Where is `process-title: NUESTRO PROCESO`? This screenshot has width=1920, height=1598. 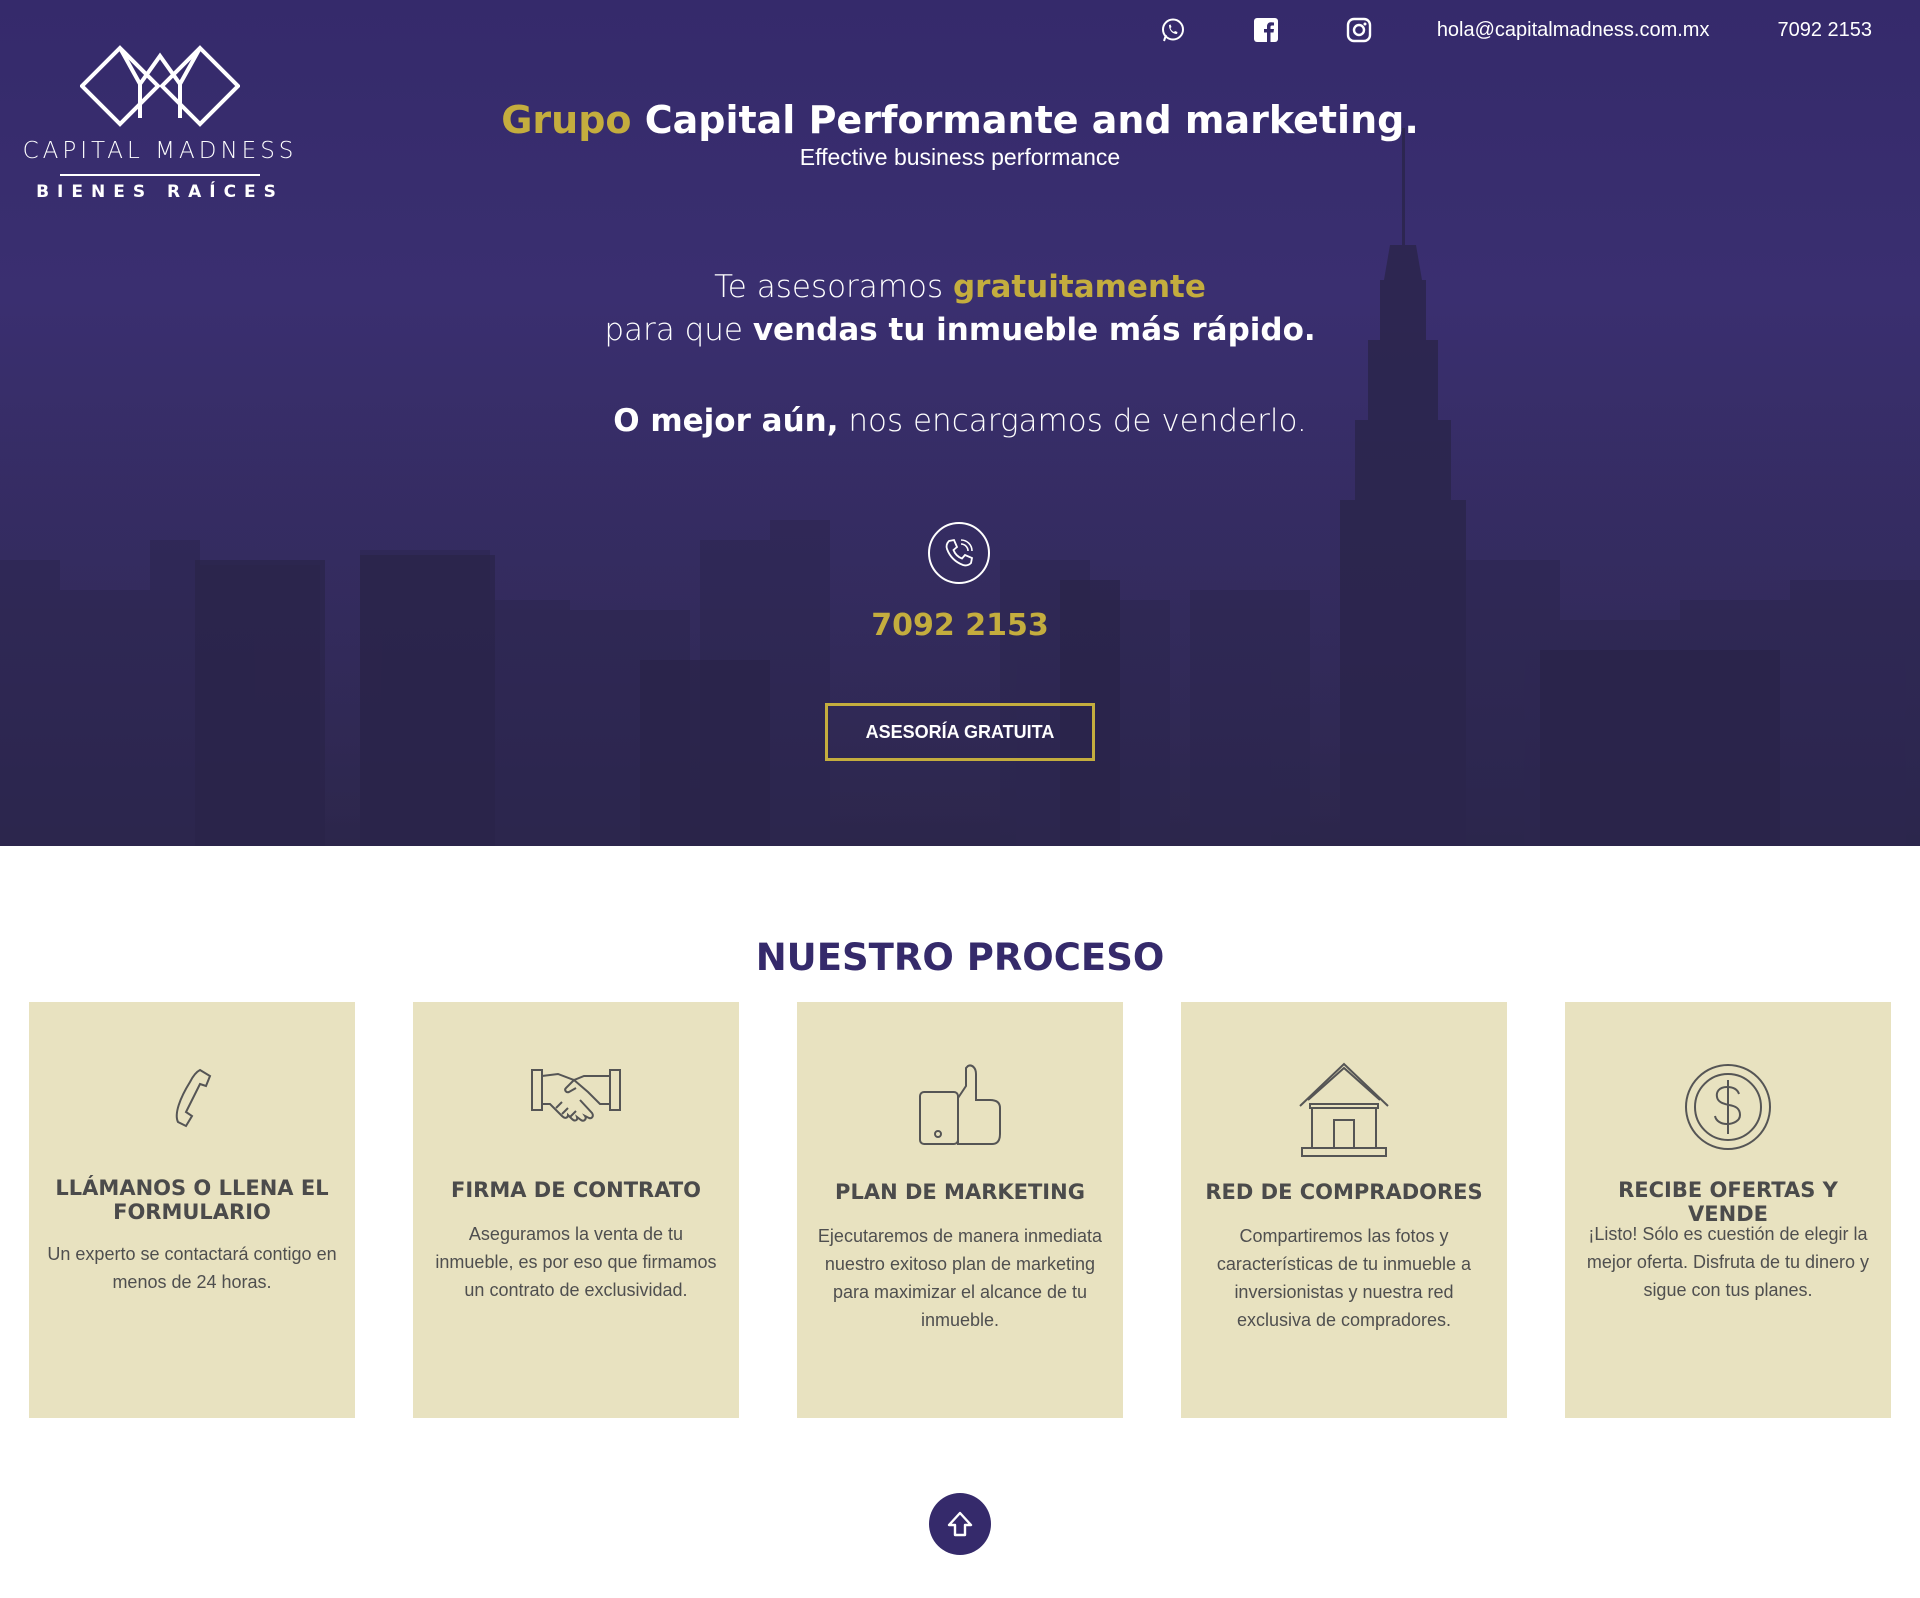
process-title: NUESTRO PROCESO is located at coordinates (960, 957).